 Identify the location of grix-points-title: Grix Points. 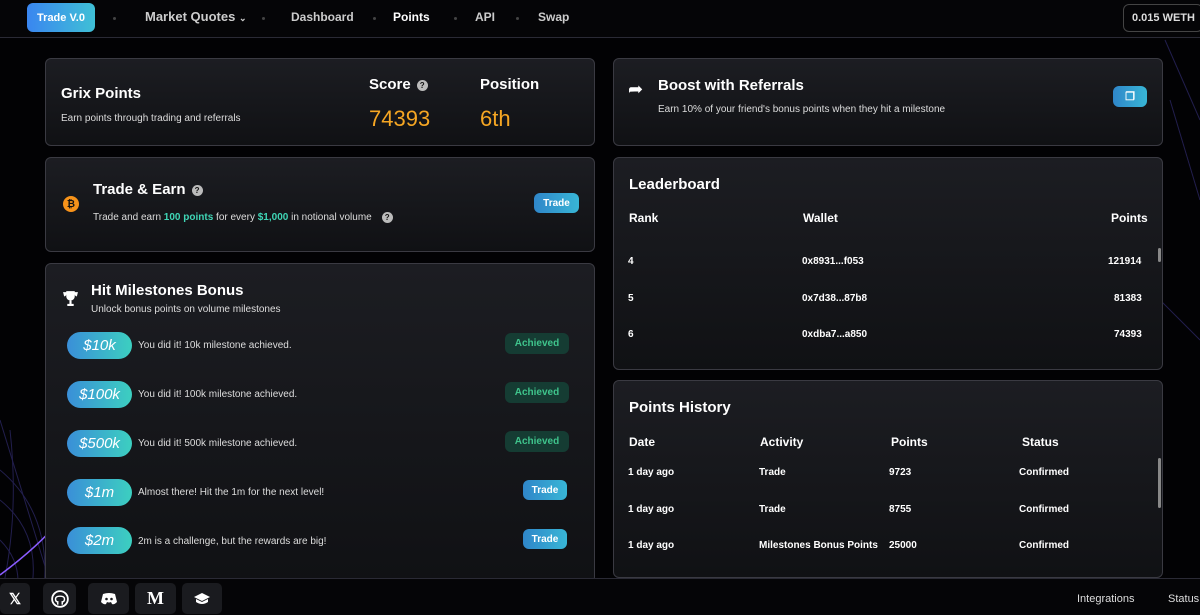
(101, 93).